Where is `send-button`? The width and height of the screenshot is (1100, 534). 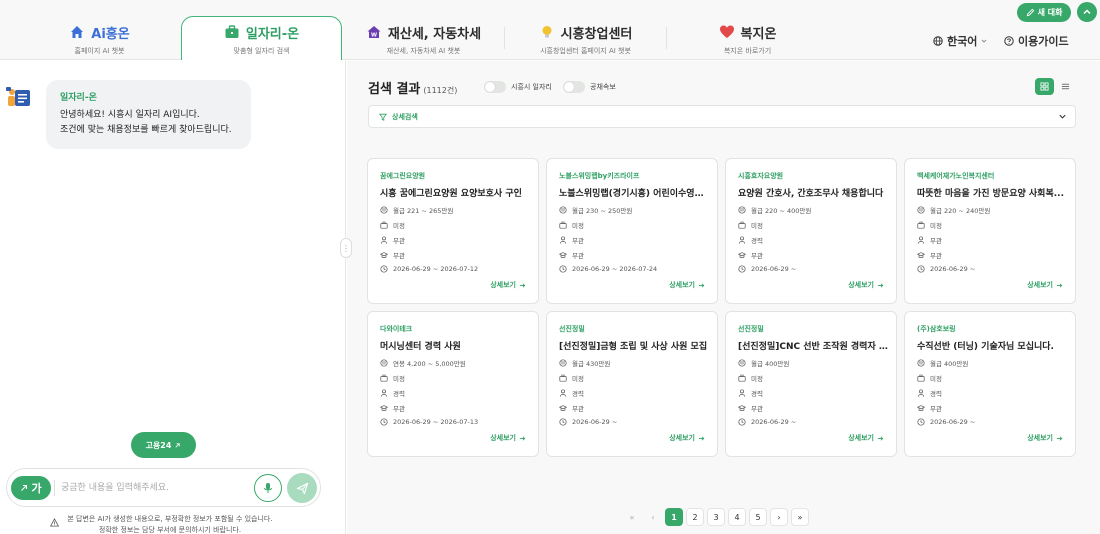 send-button is located at coordinates (302, 488).